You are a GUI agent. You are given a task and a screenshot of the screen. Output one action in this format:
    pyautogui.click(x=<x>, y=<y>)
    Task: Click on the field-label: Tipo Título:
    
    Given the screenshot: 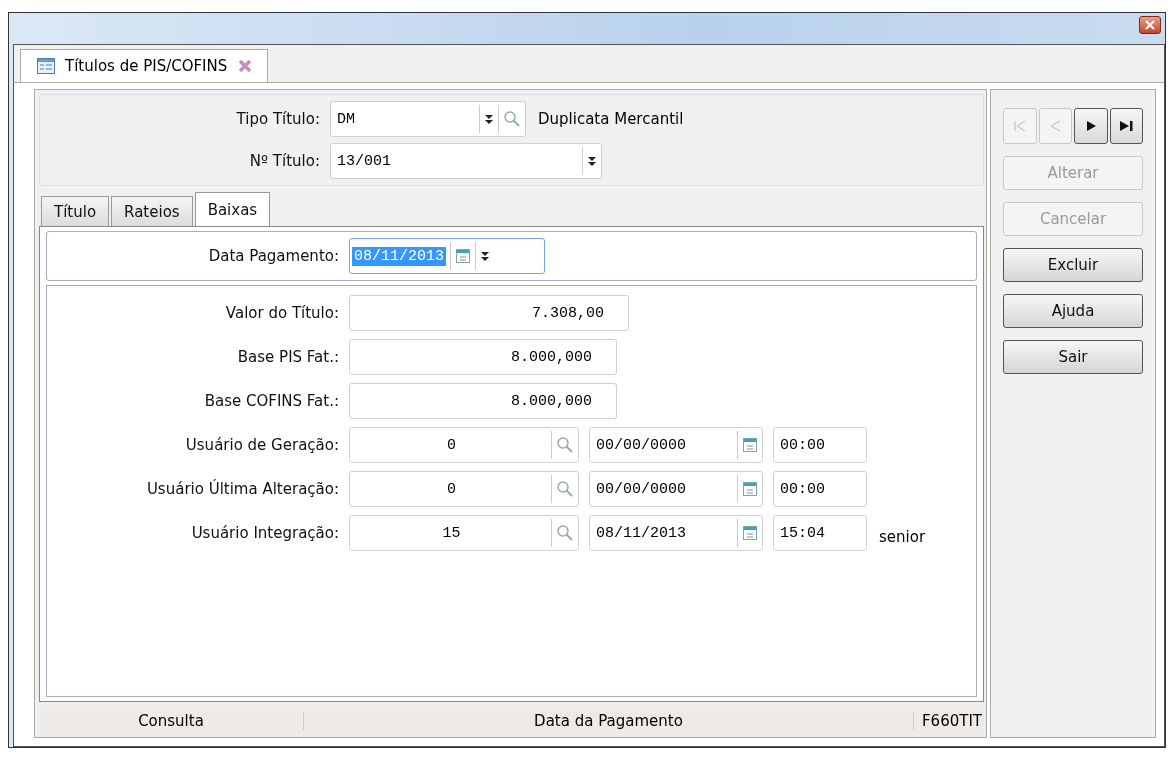 What is the action you would take?
    pyautogui.click(x=277, y=119)
    